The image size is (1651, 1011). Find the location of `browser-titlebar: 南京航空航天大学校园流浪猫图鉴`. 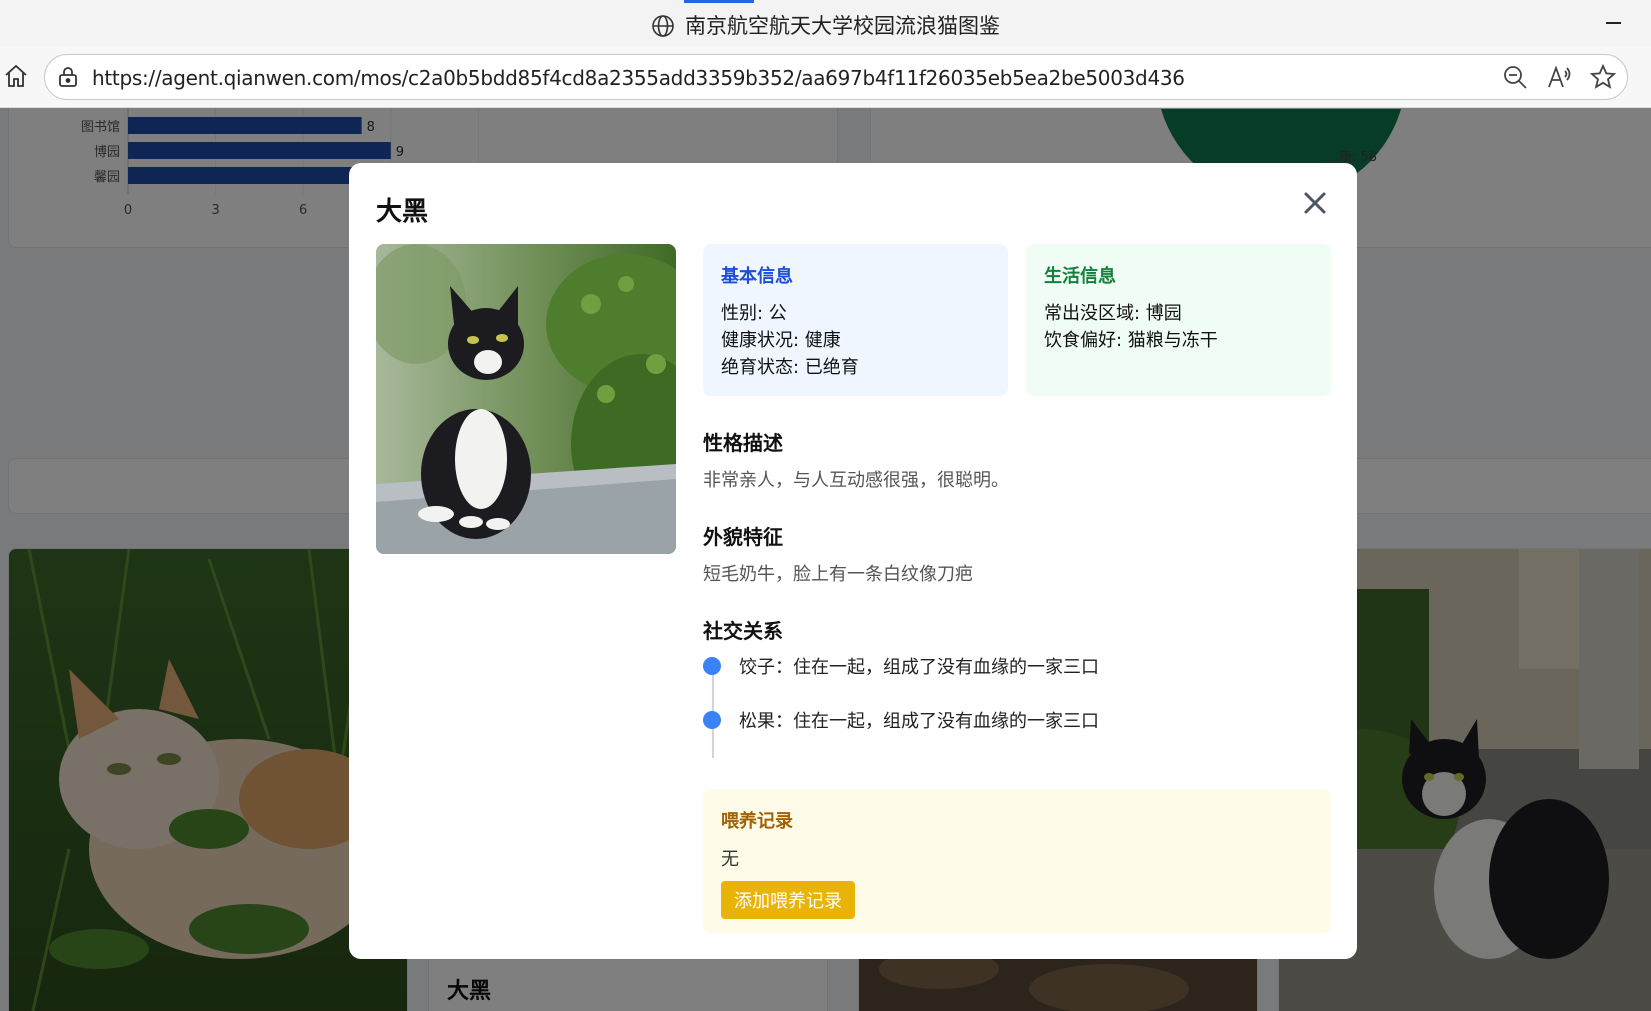

browser-titlebar: 南京航空航天大学校园流浪猫图鉴 is located at coordinates (825, 23).